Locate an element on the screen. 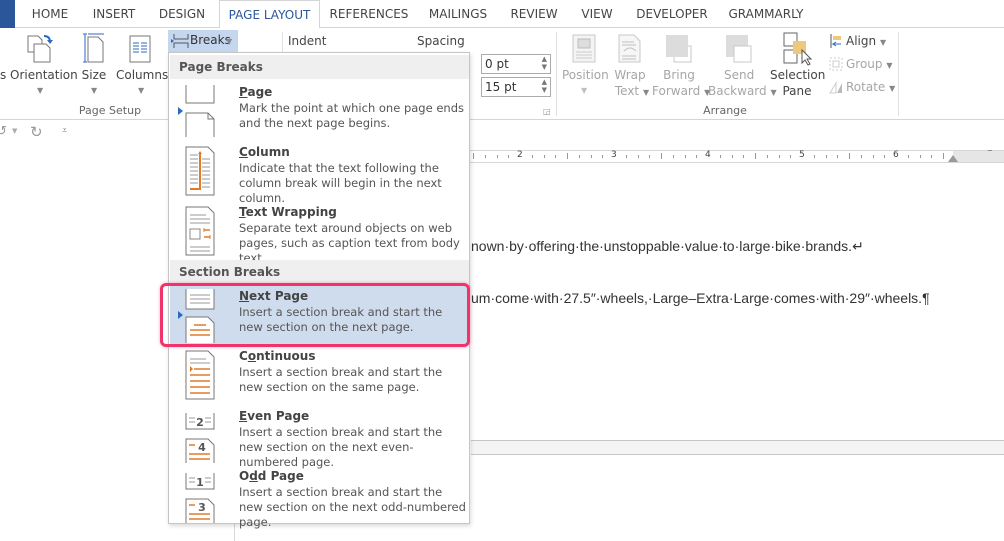 This screenshot has width=1004, height=541. tab-mailings: MAILINGS is located at coordinates (458, 14).